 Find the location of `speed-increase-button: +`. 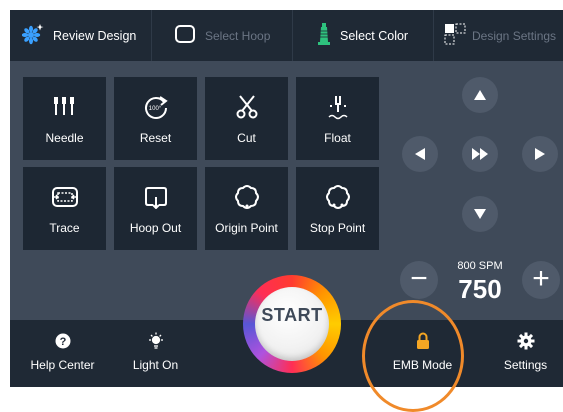

speed-increase-button: + is located at coordinates (541, 280).